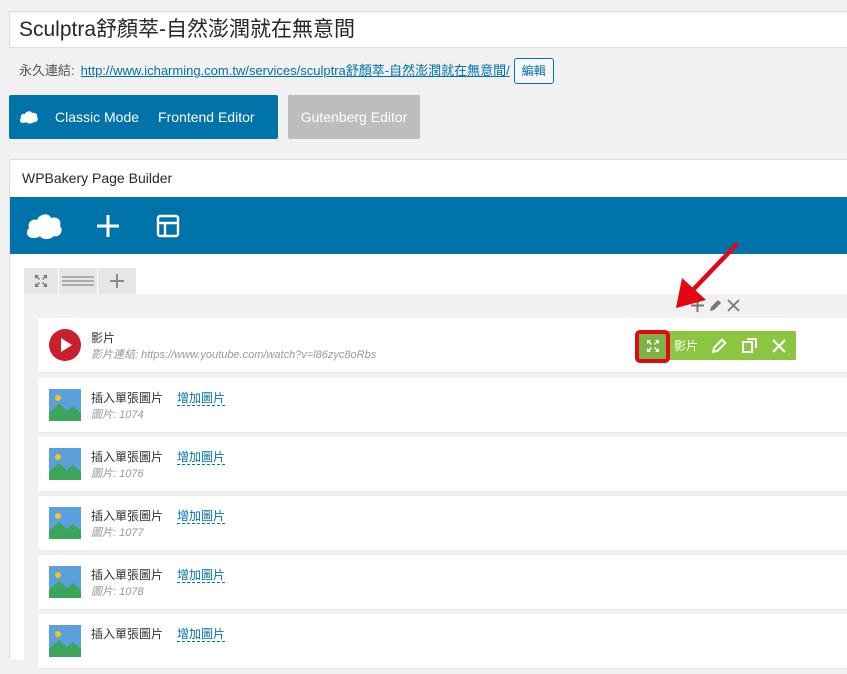  Describe the element at coordinates (168, 225) in the screenshot. I see `template-layout-icon` at that location.